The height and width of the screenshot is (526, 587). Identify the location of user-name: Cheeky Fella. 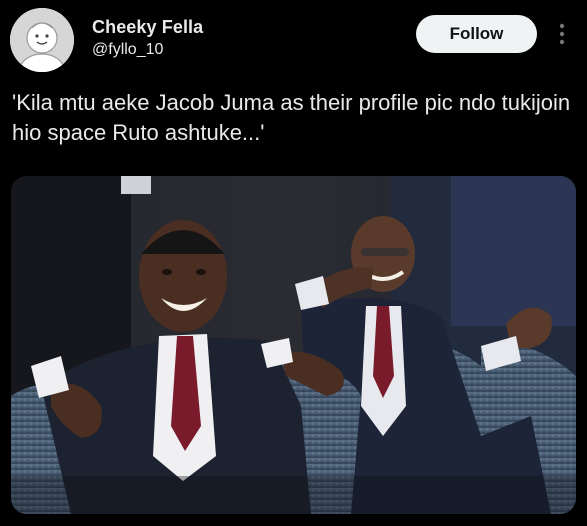
(147, 27).